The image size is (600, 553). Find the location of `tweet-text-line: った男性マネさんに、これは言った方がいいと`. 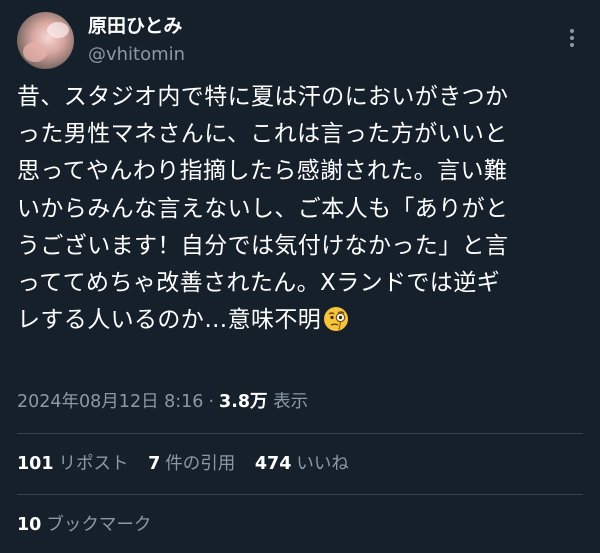

tweet-text-line: った男性マネさんに、これは言った方がいいと is located at coordinates (262, 134).